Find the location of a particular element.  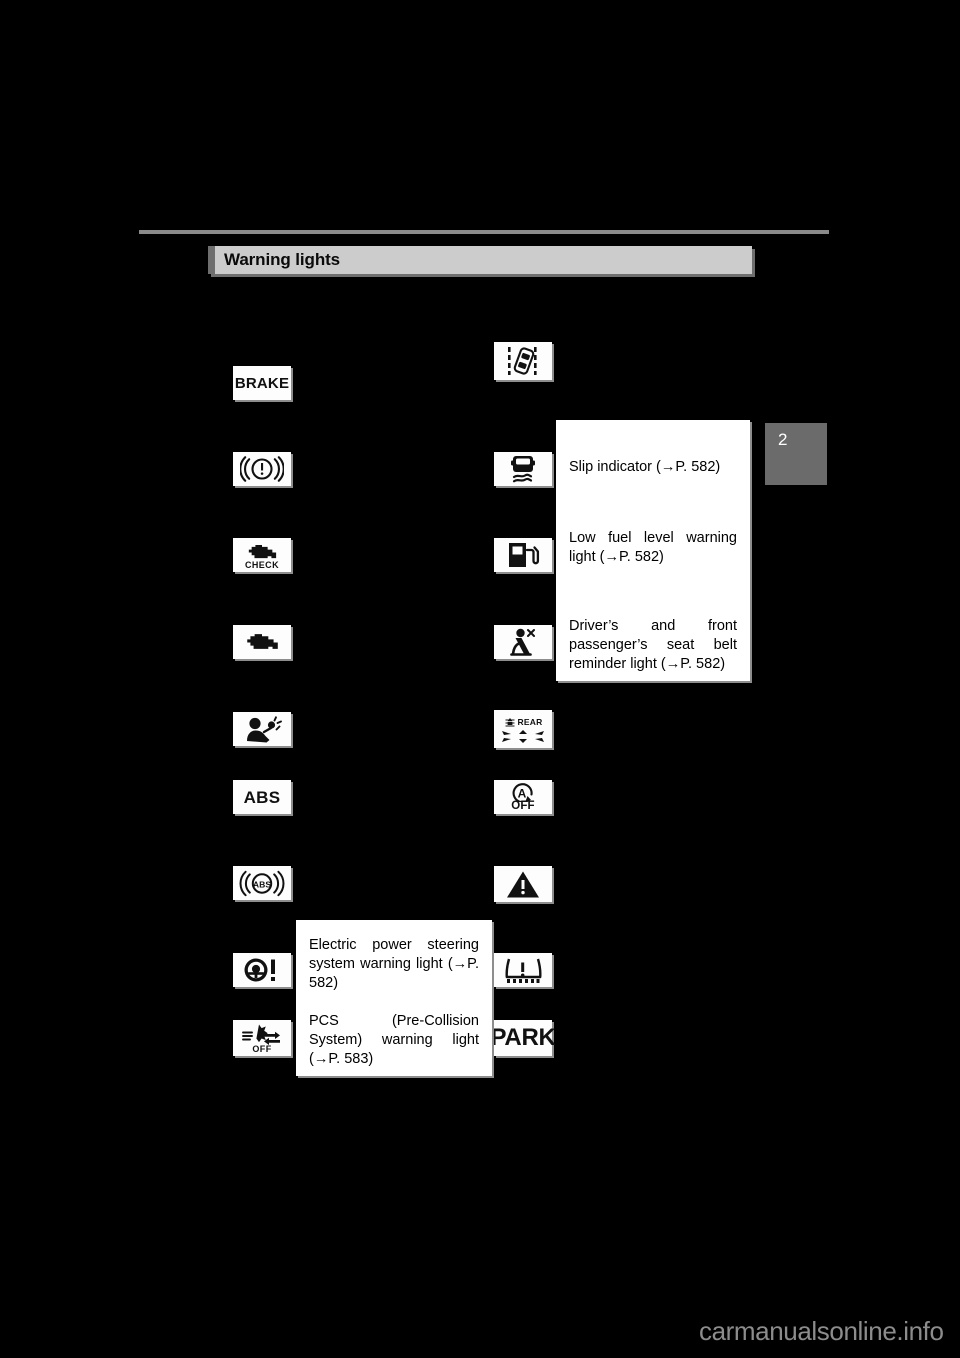

fuel-pump-glyph is located at coordinates (524, 555).